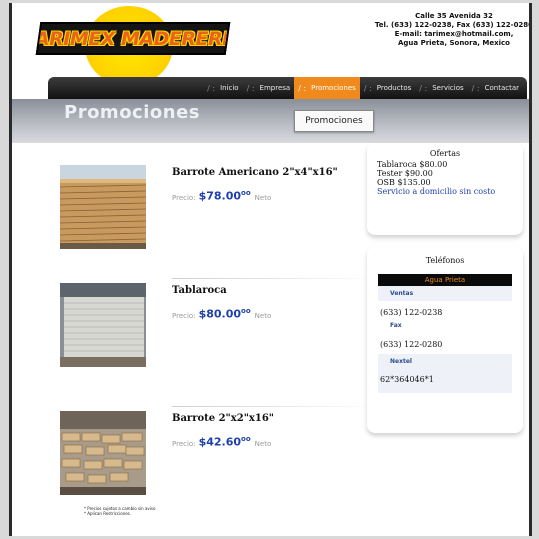 This screenshot has width=539, height=539. Describe the element at coordinates (103, 207) in the screenshot. I see `product-image-lumber-stack` at that location.